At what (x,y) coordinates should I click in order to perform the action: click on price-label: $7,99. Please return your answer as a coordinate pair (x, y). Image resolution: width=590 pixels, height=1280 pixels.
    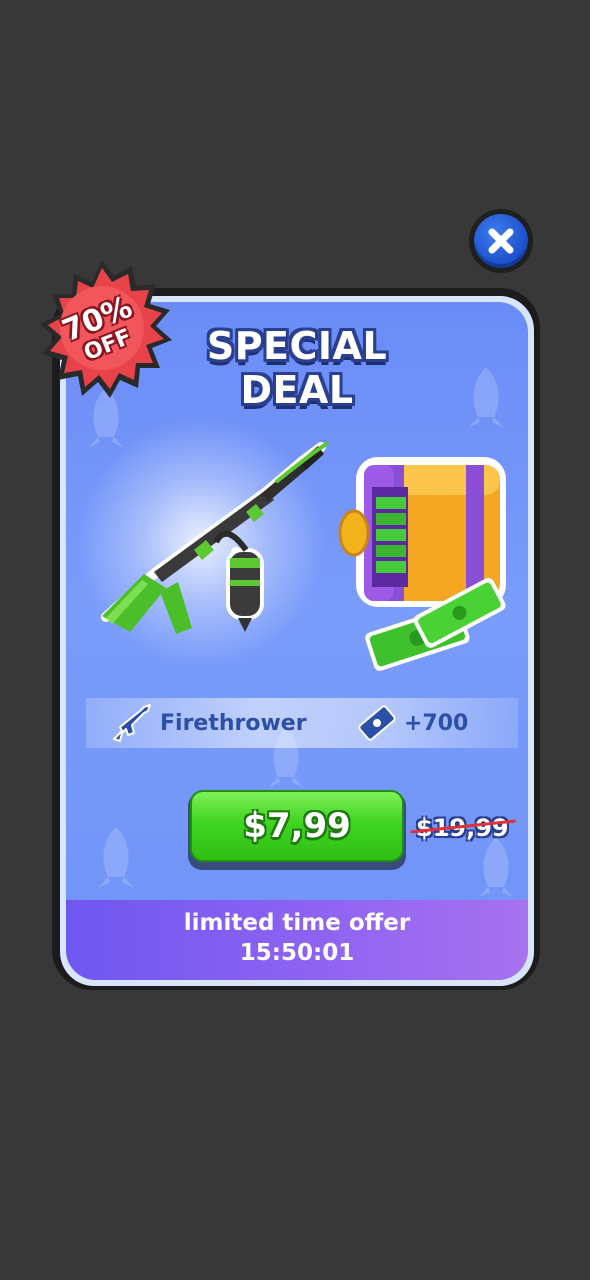
    Looking at the image, I should click on (297, 826).